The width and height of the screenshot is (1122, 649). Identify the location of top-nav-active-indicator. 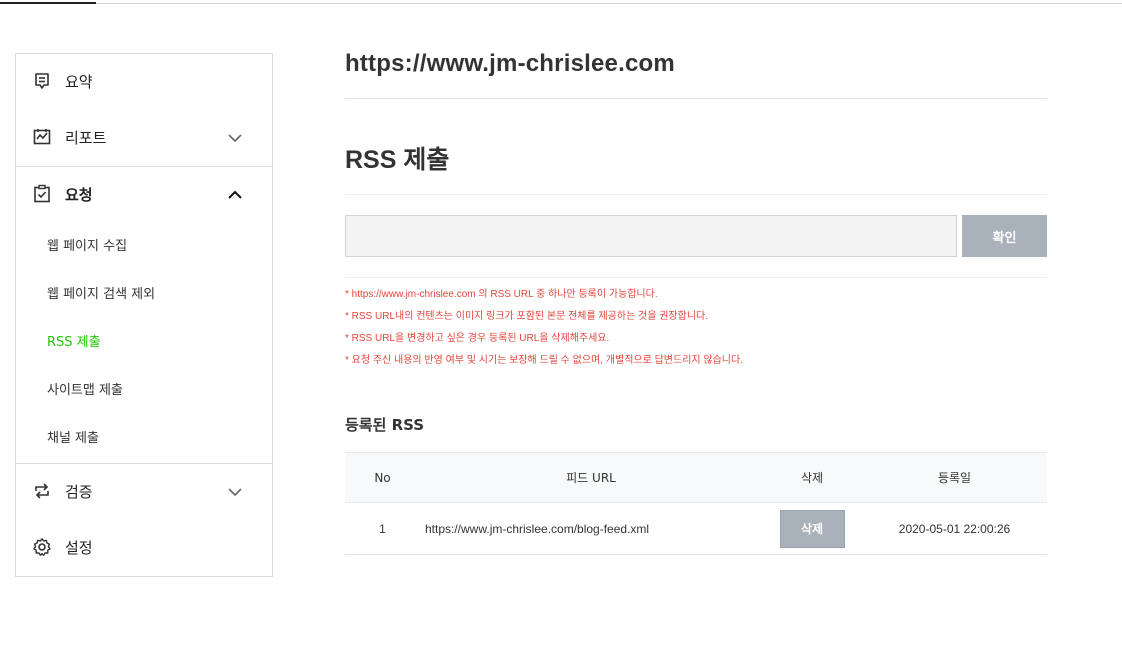
(48, 3).